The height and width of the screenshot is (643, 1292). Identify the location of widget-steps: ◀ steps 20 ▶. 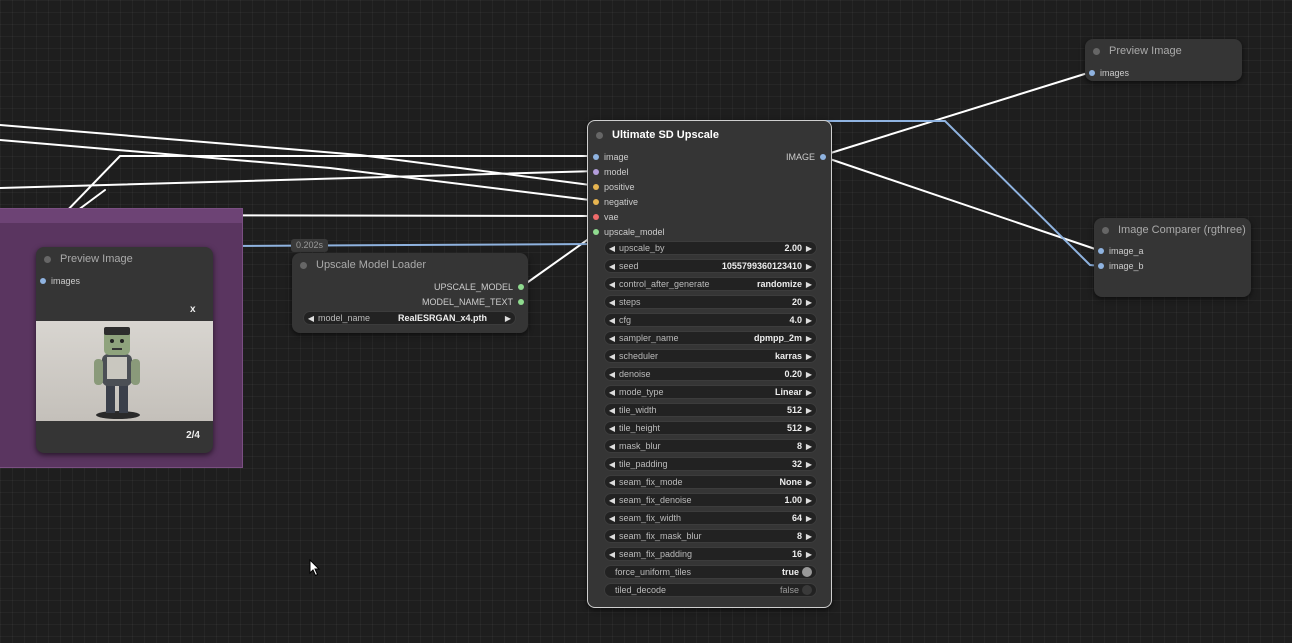
(710, 302).